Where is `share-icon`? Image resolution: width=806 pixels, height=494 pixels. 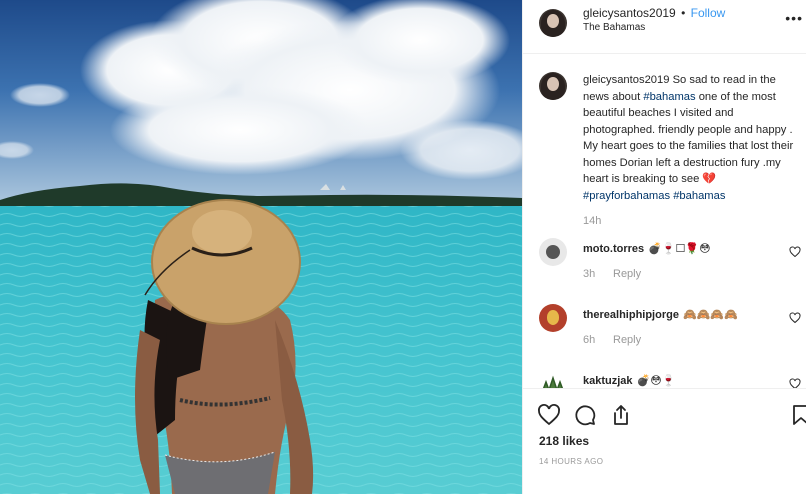
share-icon is located at coordinates (621, 415).